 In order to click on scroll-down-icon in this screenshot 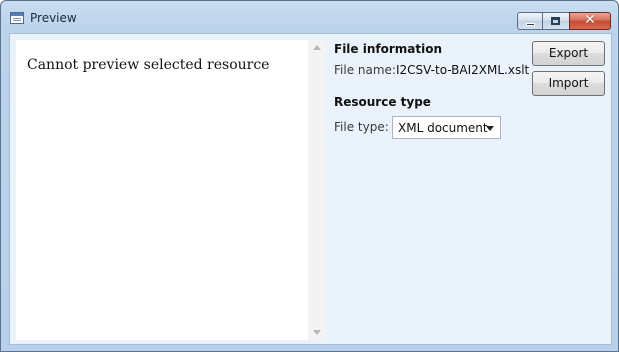, I will do `click(317, 332)`.